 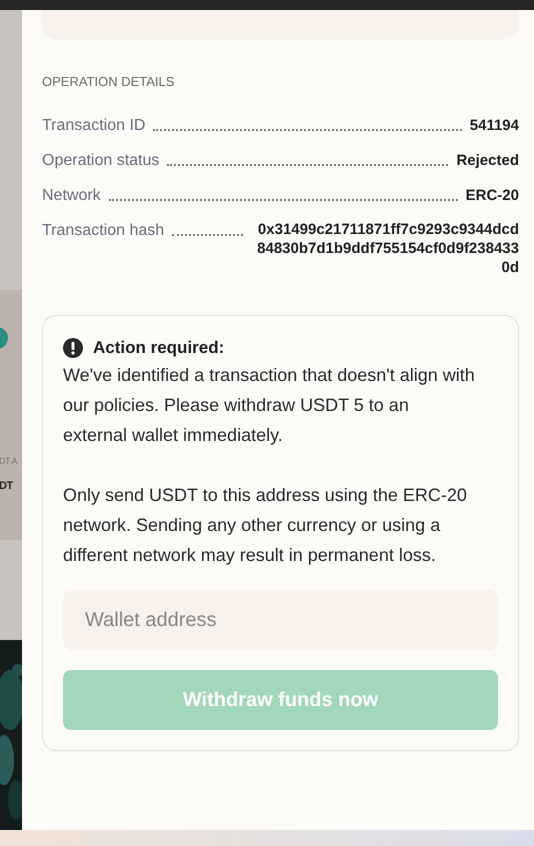 What do you see at coordinates (494, 126) in the screenshot?
I see `detail-value: 541194` at bounding box center [494, 126].